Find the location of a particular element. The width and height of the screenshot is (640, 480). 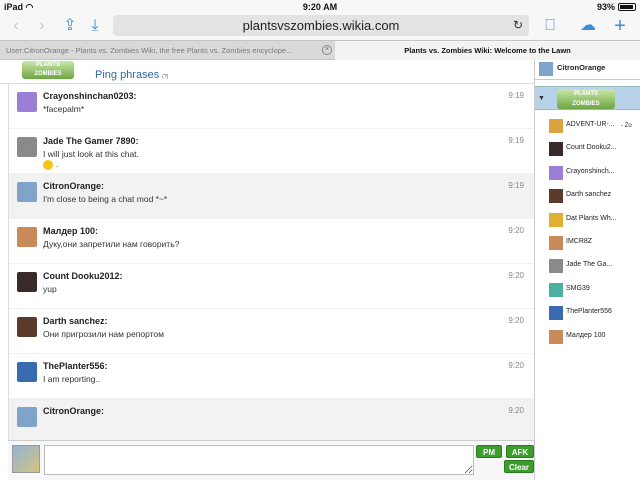

message-text: I am reporting.. is located at coordinates (71, 379).